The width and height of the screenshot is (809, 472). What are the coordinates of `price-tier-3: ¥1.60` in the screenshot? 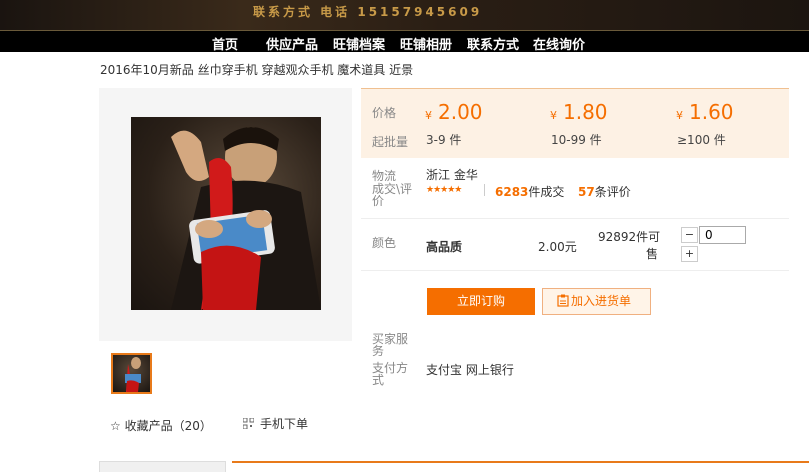 It's located at (705, 112).